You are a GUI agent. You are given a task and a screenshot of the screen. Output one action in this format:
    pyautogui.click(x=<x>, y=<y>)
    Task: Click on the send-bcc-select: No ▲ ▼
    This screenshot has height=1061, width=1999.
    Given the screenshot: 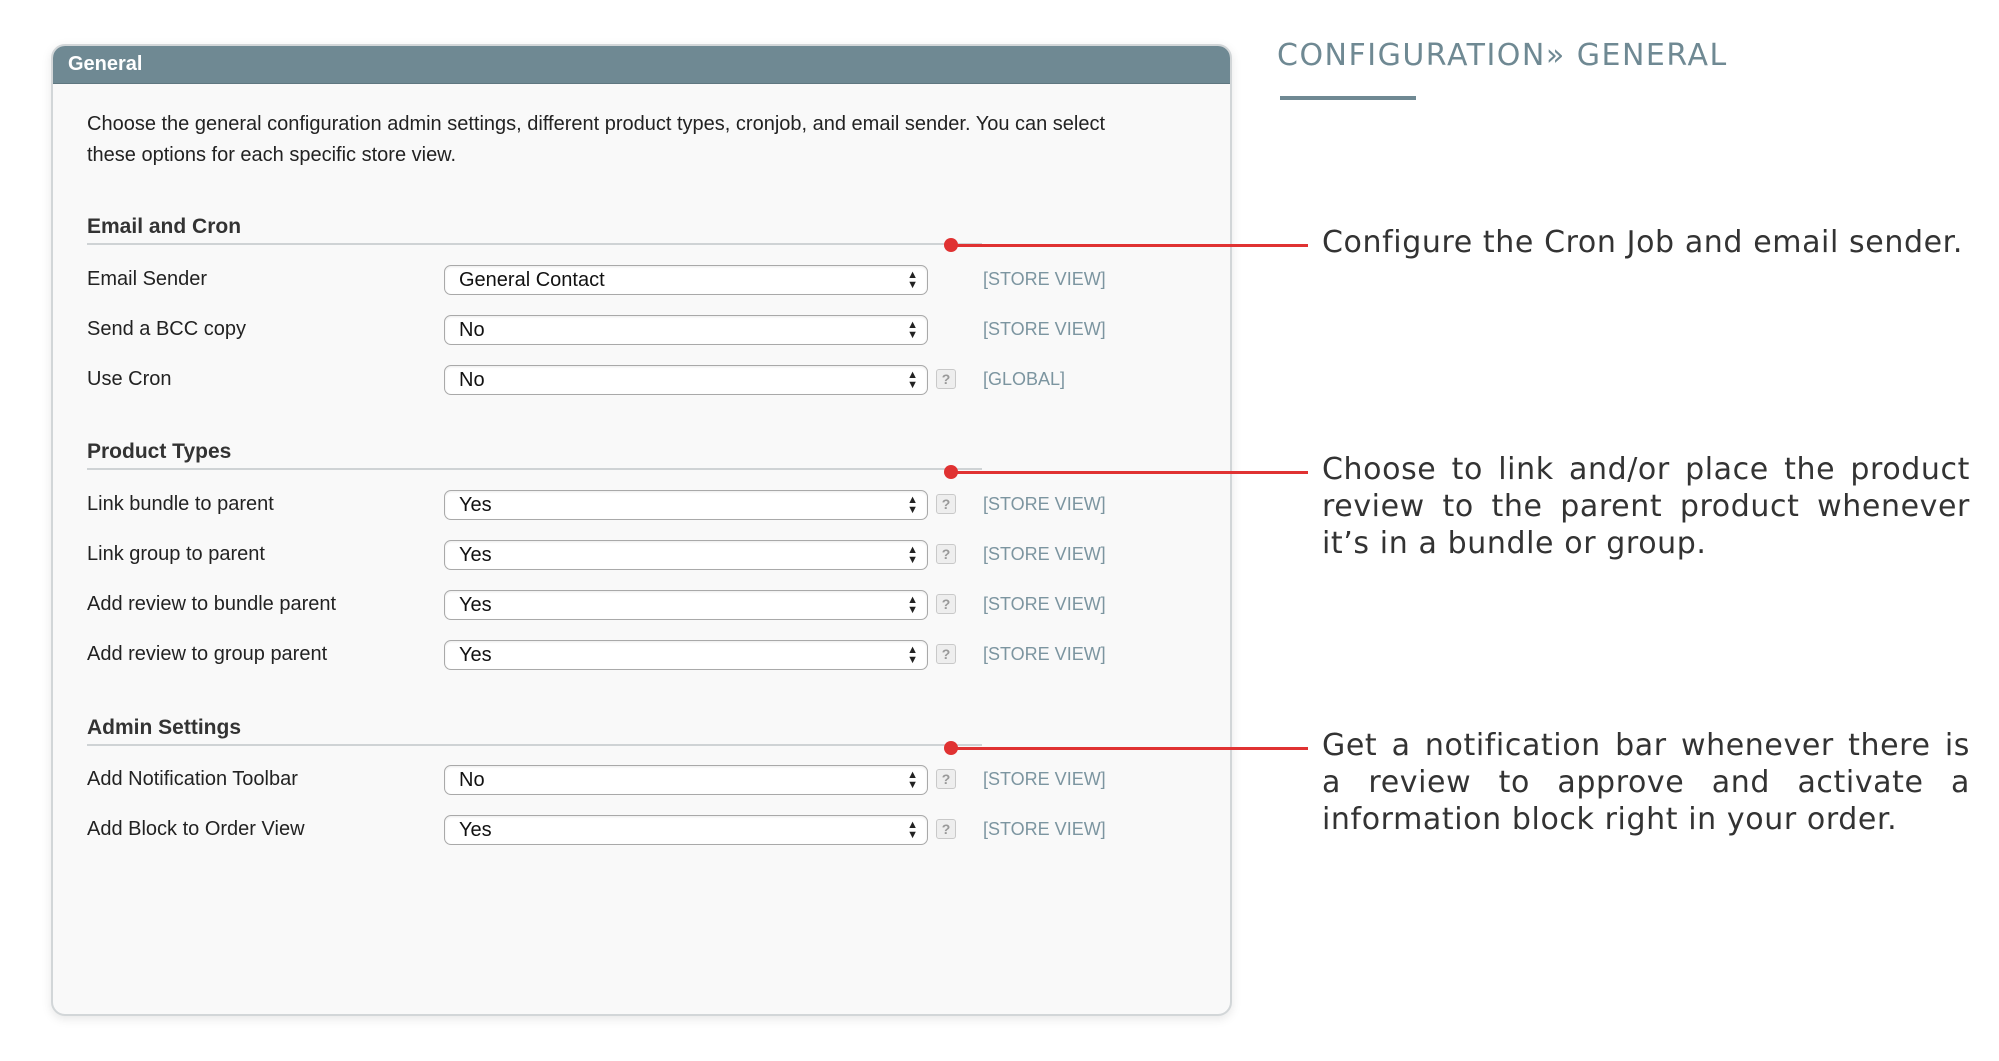 What is the action you would take?
    pyautogui.click(x=686, y=330)
    